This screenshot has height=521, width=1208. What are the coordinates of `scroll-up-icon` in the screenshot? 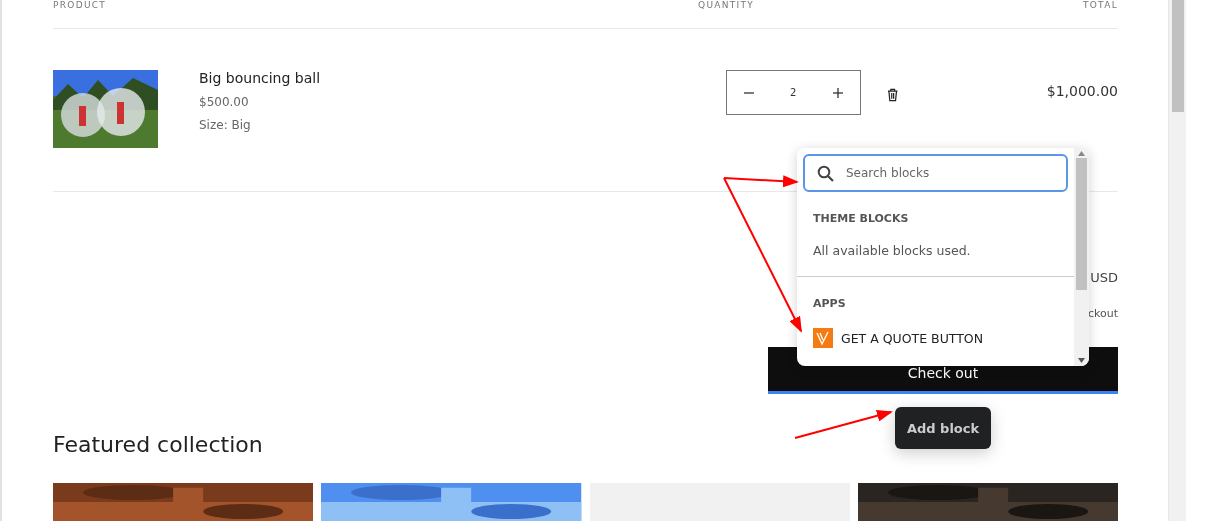 It's located at (1081, 153).